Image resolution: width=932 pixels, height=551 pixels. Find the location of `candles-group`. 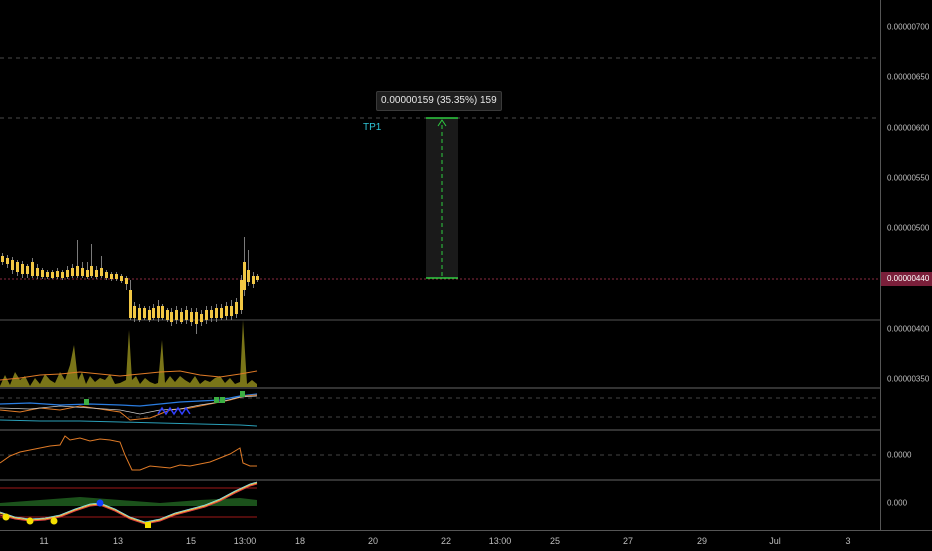

candles-group is located at coordinates (130, 285).